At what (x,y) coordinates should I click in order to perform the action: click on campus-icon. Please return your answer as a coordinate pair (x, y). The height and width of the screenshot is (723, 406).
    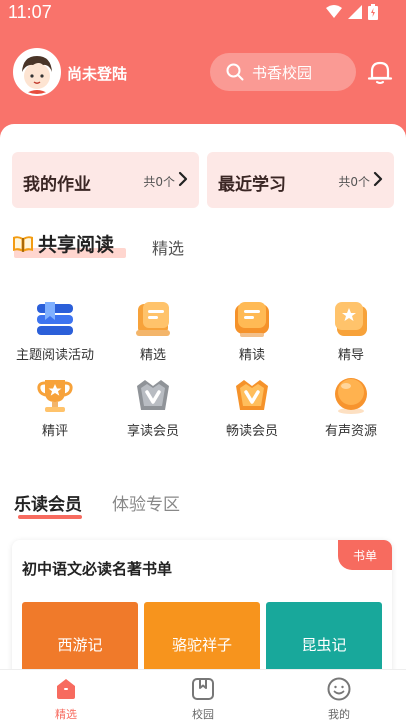
    Looking at the image, I should click on (203, 689).